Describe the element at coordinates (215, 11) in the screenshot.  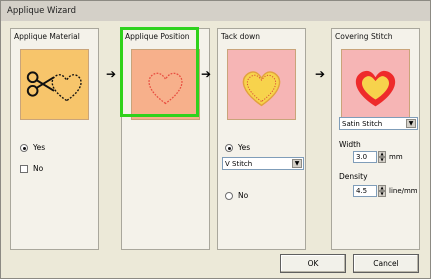
I see `title-bar: Applique Wizard` at that location.